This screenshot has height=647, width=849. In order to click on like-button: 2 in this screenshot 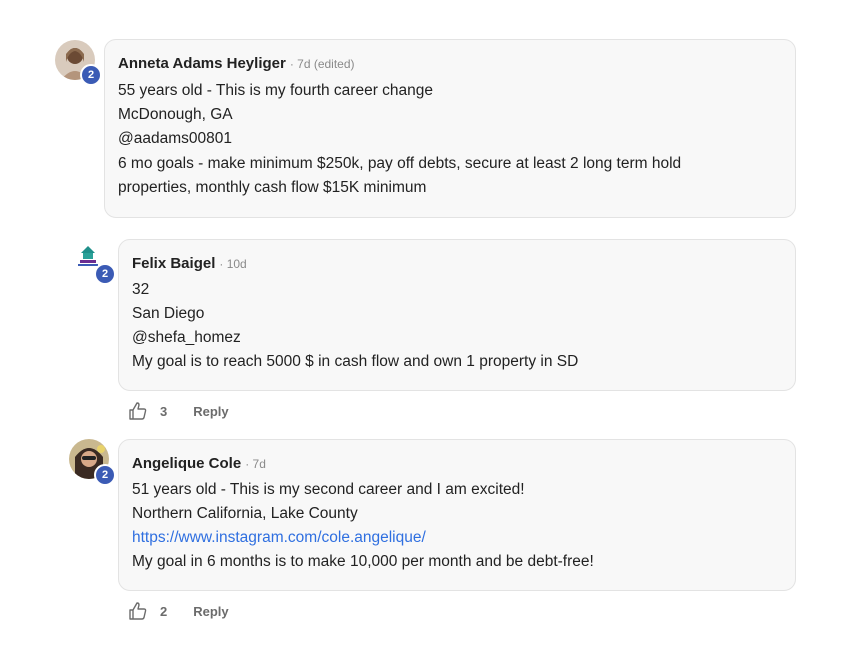, I will do `click(147, 611)`.